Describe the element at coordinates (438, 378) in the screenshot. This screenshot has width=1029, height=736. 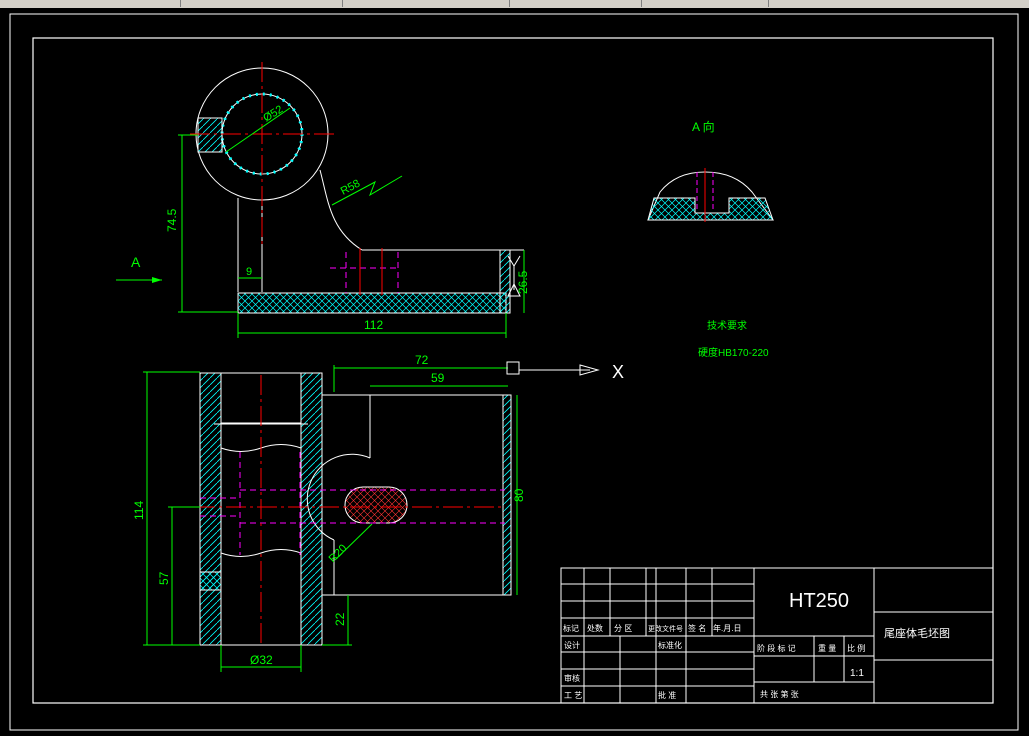
I see `dim-59: 59` at that location.